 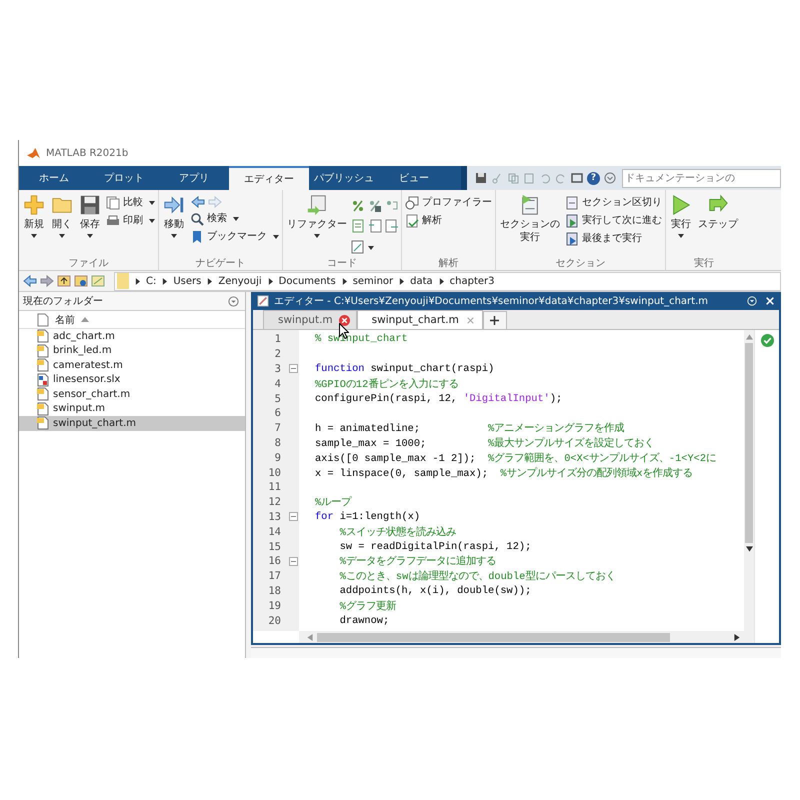 I want to click on run-button: 実行, so click(x=681, y=224).